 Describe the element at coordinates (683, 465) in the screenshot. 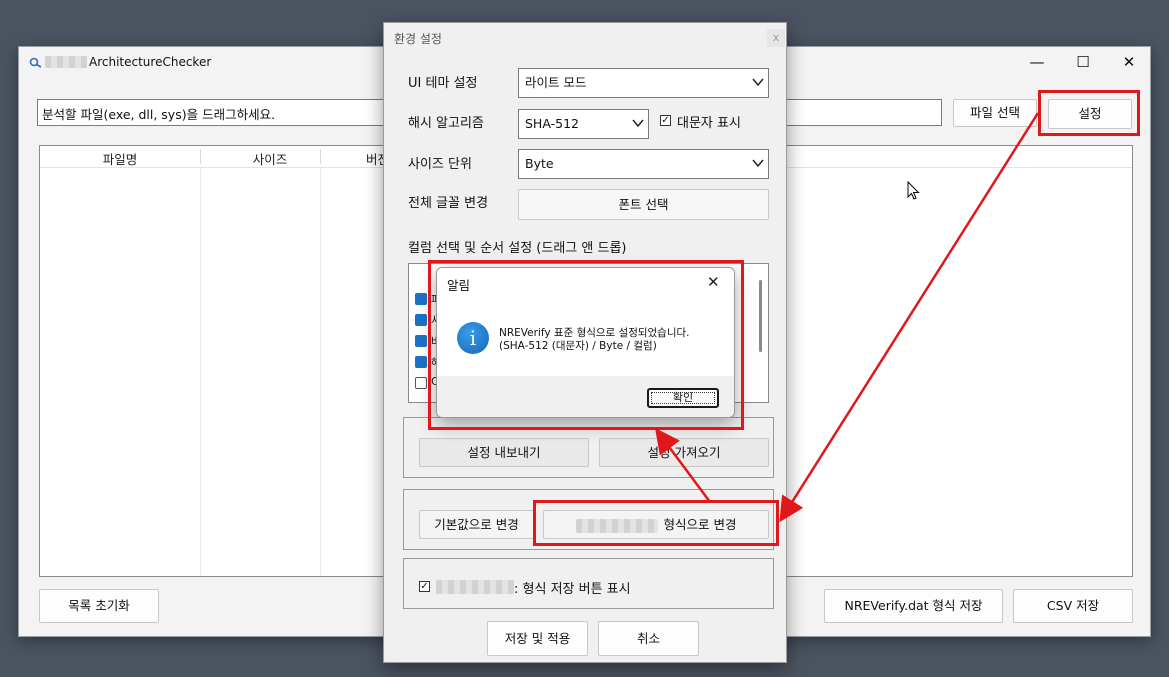

I see `arrow-format-to-alert` at that location.